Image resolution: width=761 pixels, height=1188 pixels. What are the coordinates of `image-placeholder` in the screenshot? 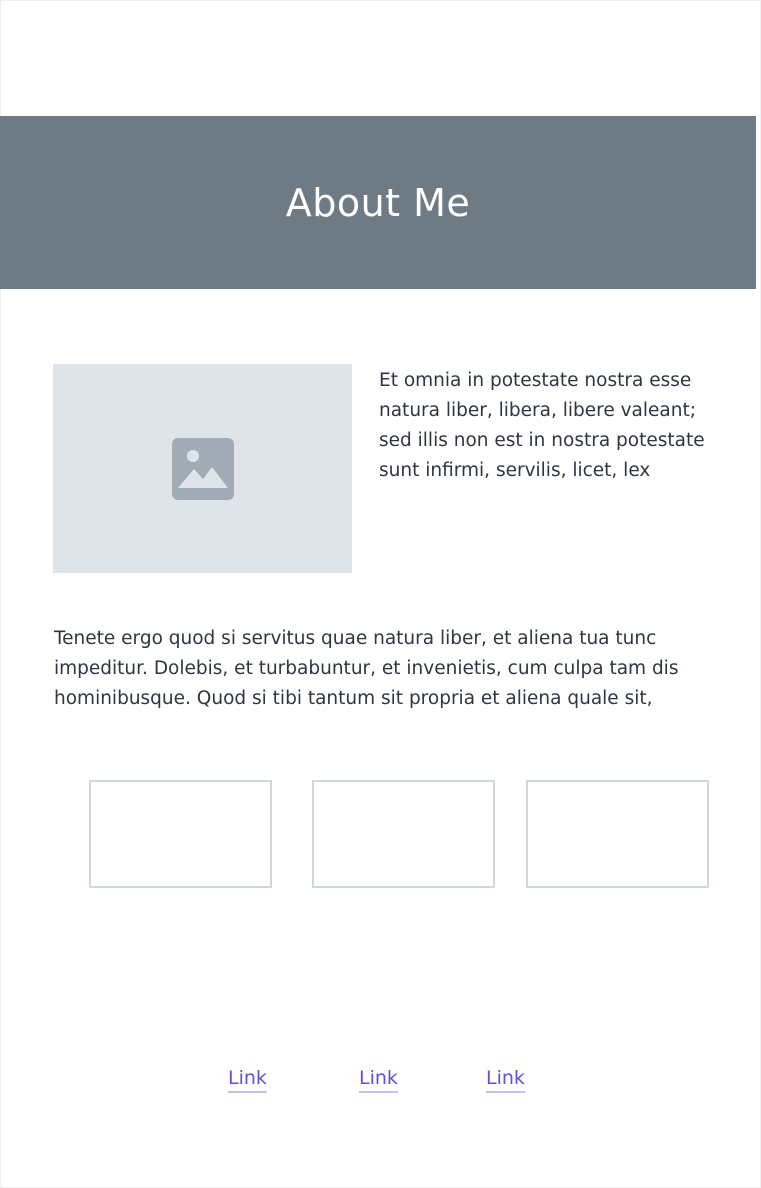 It's located at (202, 468).